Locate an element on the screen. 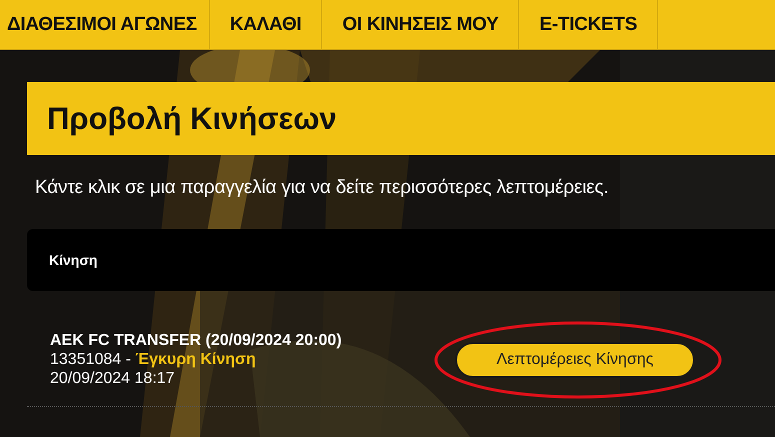  order-number: 13351084 - is located at coordinates (90, 359).